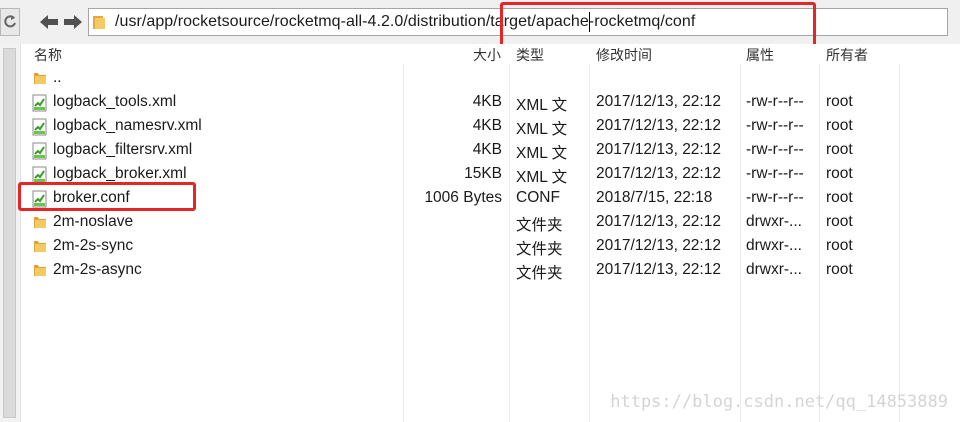  What do you see at coordinates (97, 269) in the screenshot?
I see `file-name: 2m-2s-async` at bounding box center [97, 269].